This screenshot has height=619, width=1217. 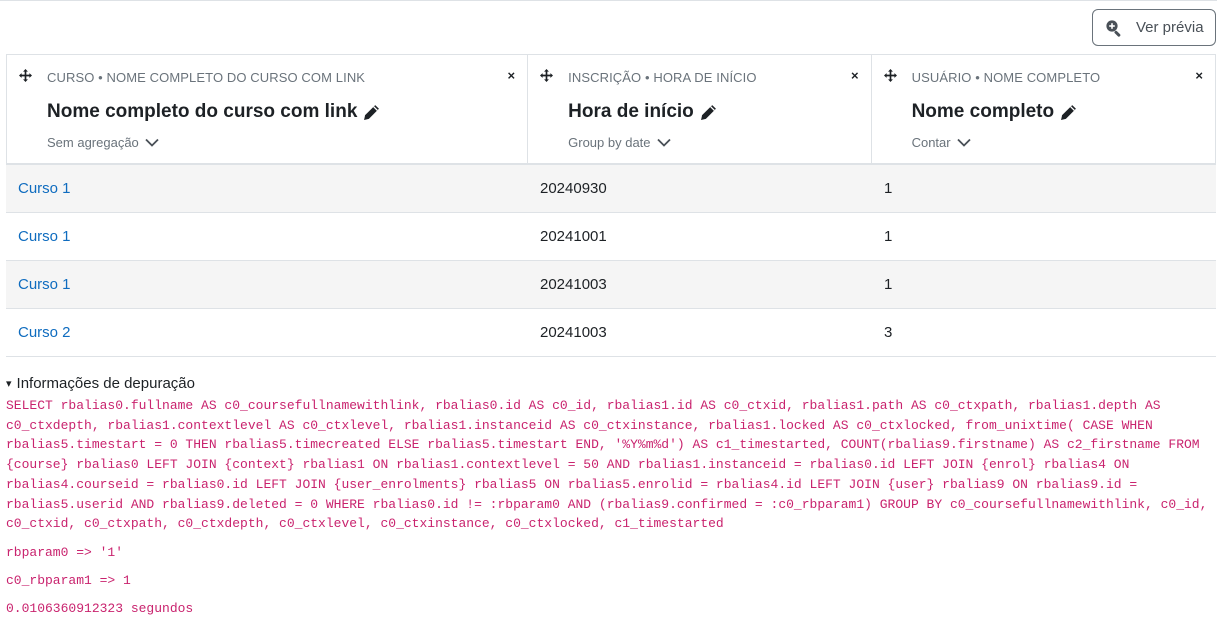 I want to click on debug-summary-label: Informações de depuração, so click(x=105, y=383).